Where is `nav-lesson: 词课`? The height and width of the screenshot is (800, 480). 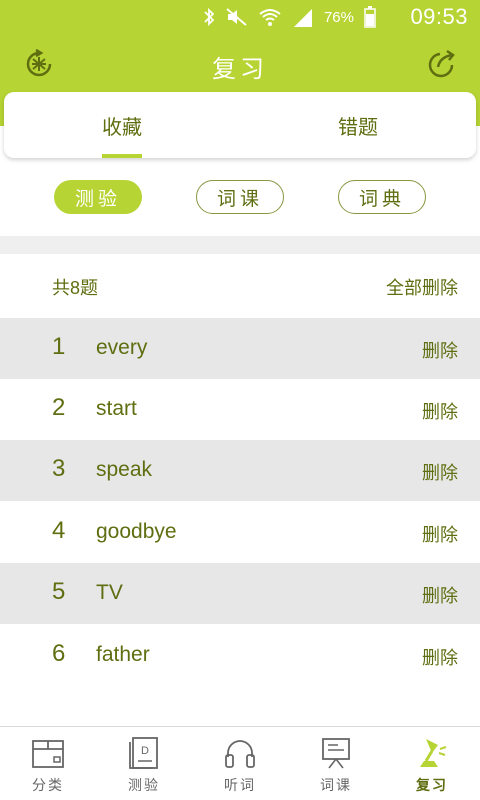
nav-lesson: 词课 is located at coordinates (336, 763).